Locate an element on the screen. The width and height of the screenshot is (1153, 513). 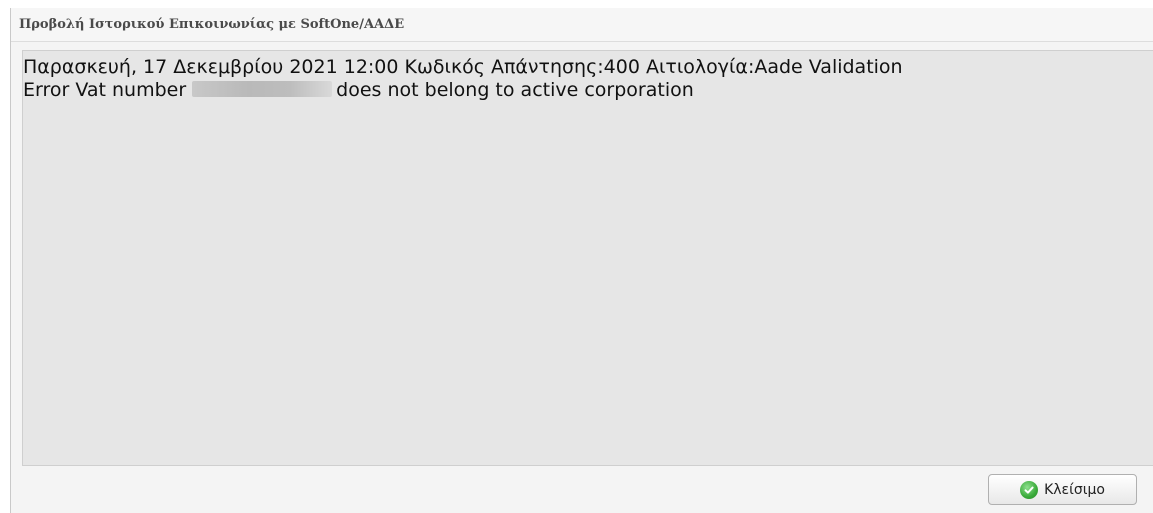
message-line-2-prefix: Error Vat number is located at coordinates (105, 90).